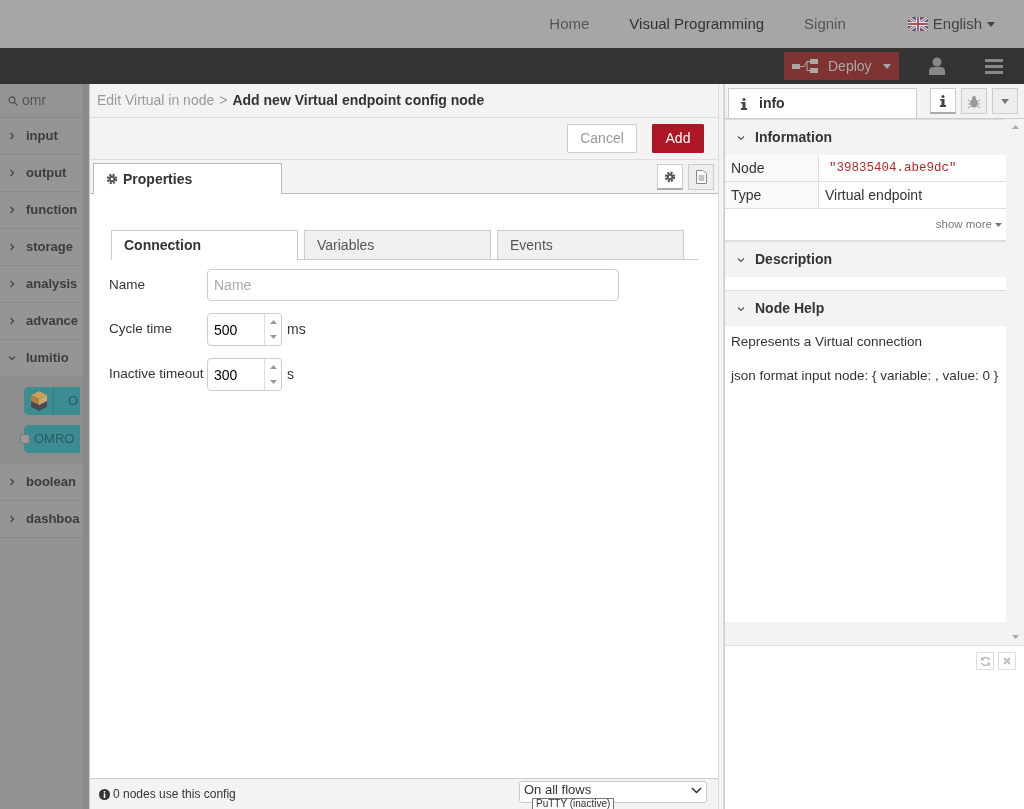 The width and height of the screenshot is (1024, 809). I want to click on menu-icon, so click(994, 66).